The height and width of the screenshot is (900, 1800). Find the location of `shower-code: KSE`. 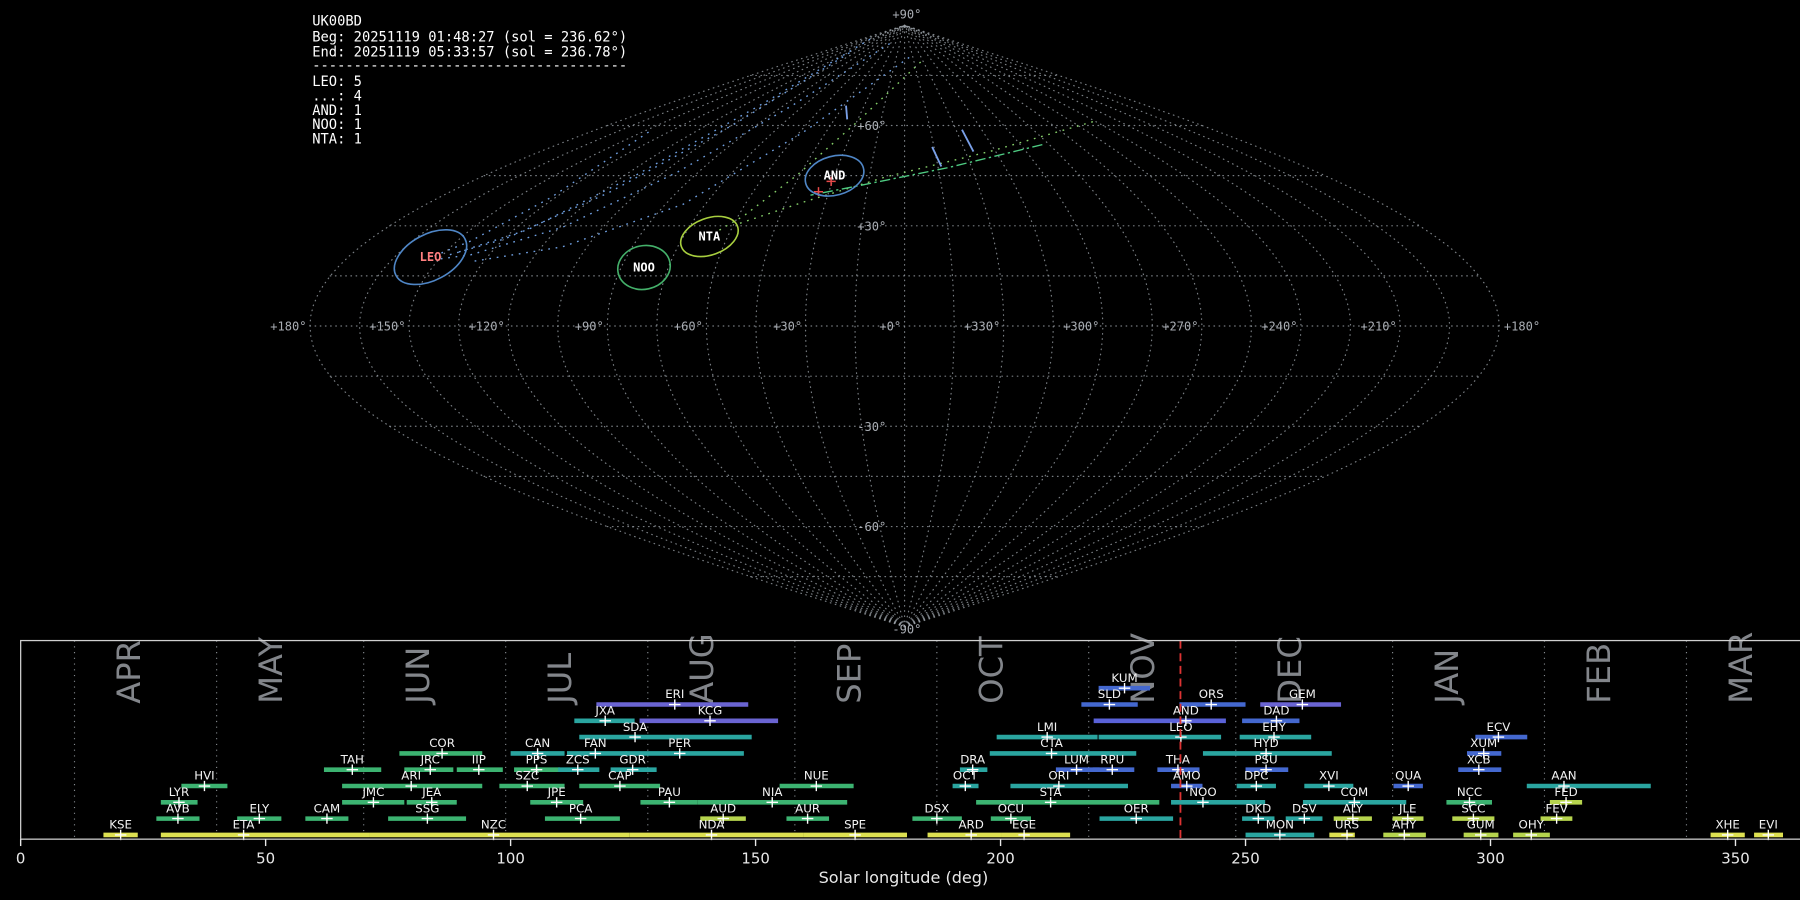

shower-code: KSE is located at coordinates (120, 825).